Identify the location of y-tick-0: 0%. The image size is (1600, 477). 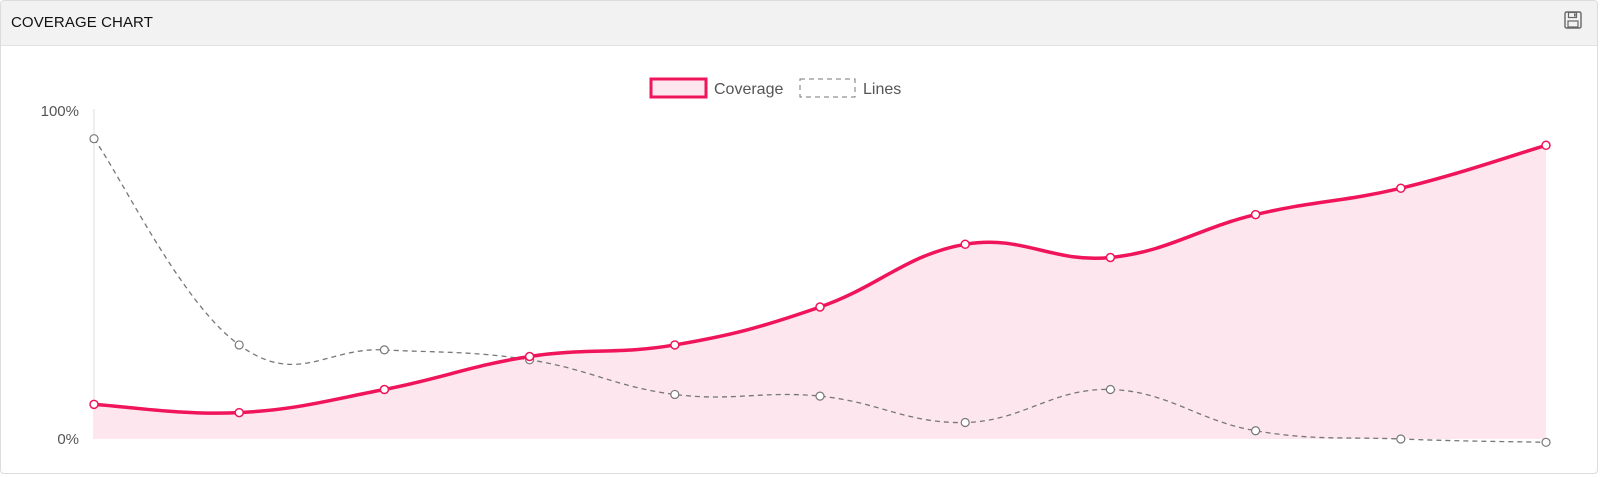
(68, 439).